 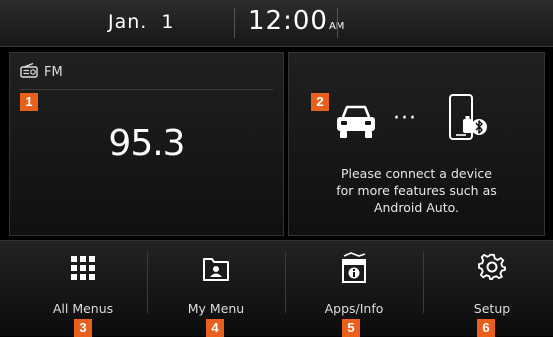 I want to click on my-menu-icon, so click(x=216, y=270).